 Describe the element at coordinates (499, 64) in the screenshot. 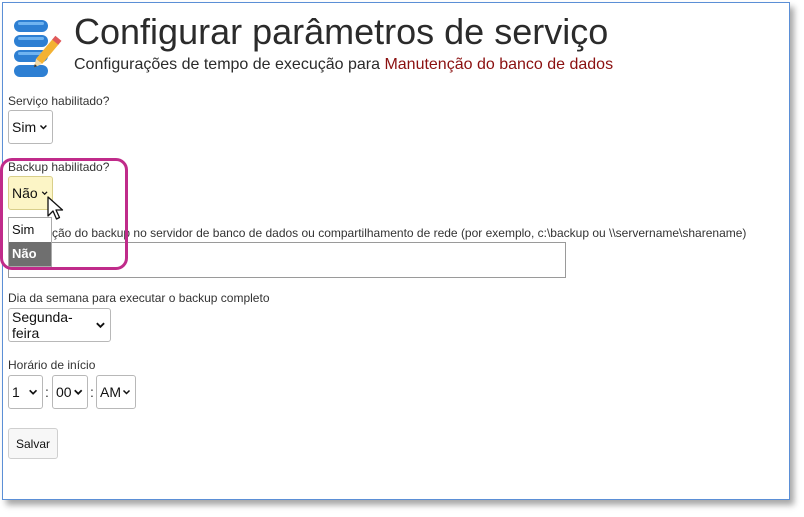

I see `service-name: Manutenção do banco de dados` at that location.